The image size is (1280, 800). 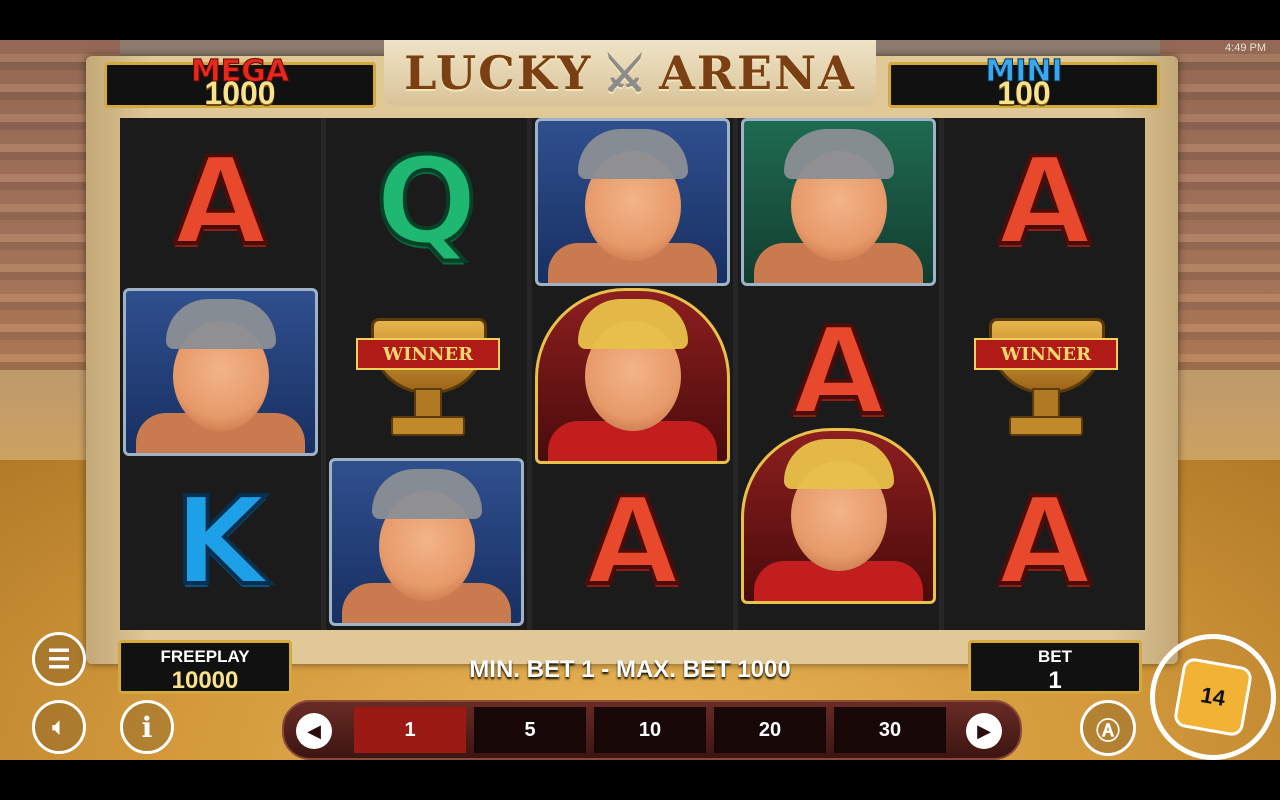 I want to click on bet-option: 10, so click(x=650, y=730).